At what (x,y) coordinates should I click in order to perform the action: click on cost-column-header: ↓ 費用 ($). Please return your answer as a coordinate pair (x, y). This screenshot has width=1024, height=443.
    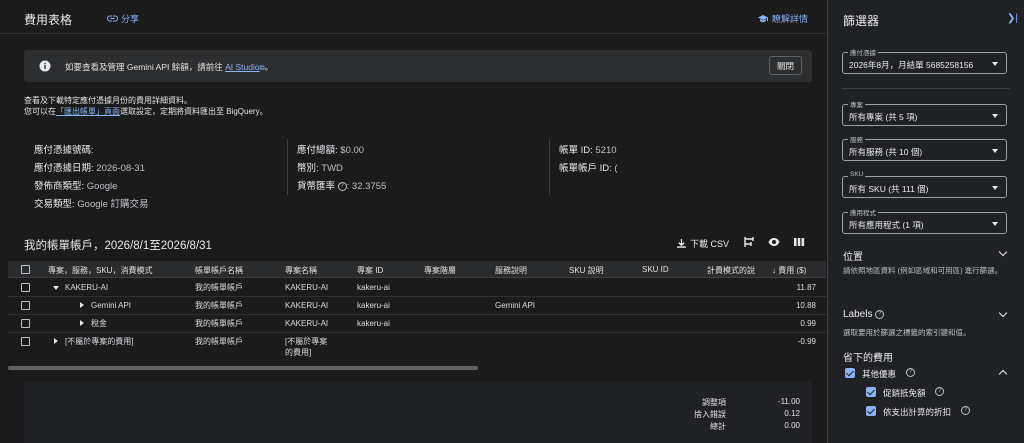
    Looking at the image, I should click on (789, 270).